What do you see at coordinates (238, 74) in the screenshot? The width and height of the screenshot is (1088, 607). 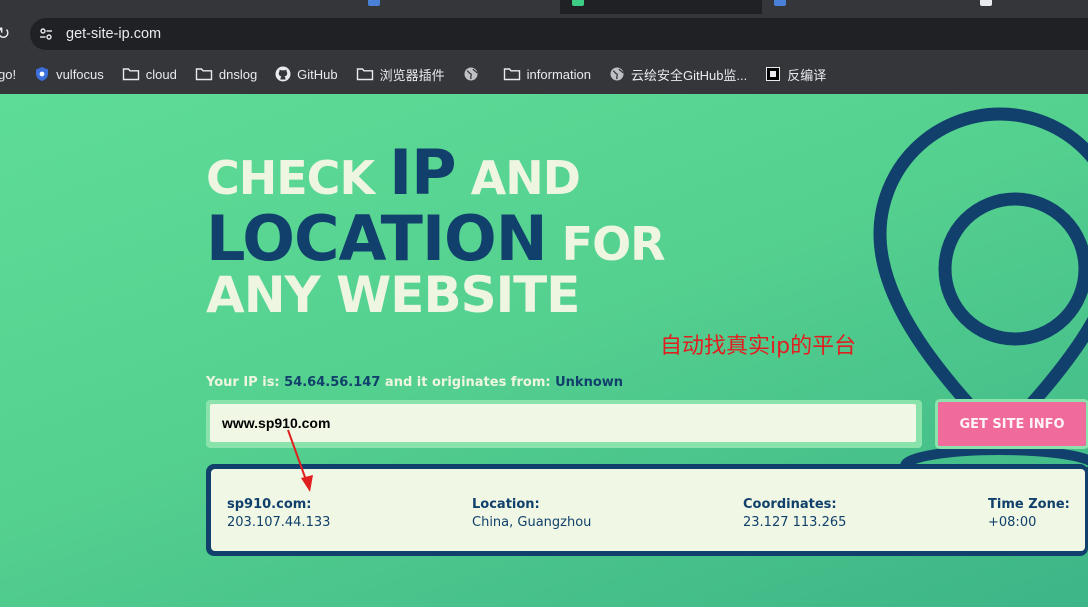 I see `bookmark-label: dnslog` at bounding box center [238, 74].